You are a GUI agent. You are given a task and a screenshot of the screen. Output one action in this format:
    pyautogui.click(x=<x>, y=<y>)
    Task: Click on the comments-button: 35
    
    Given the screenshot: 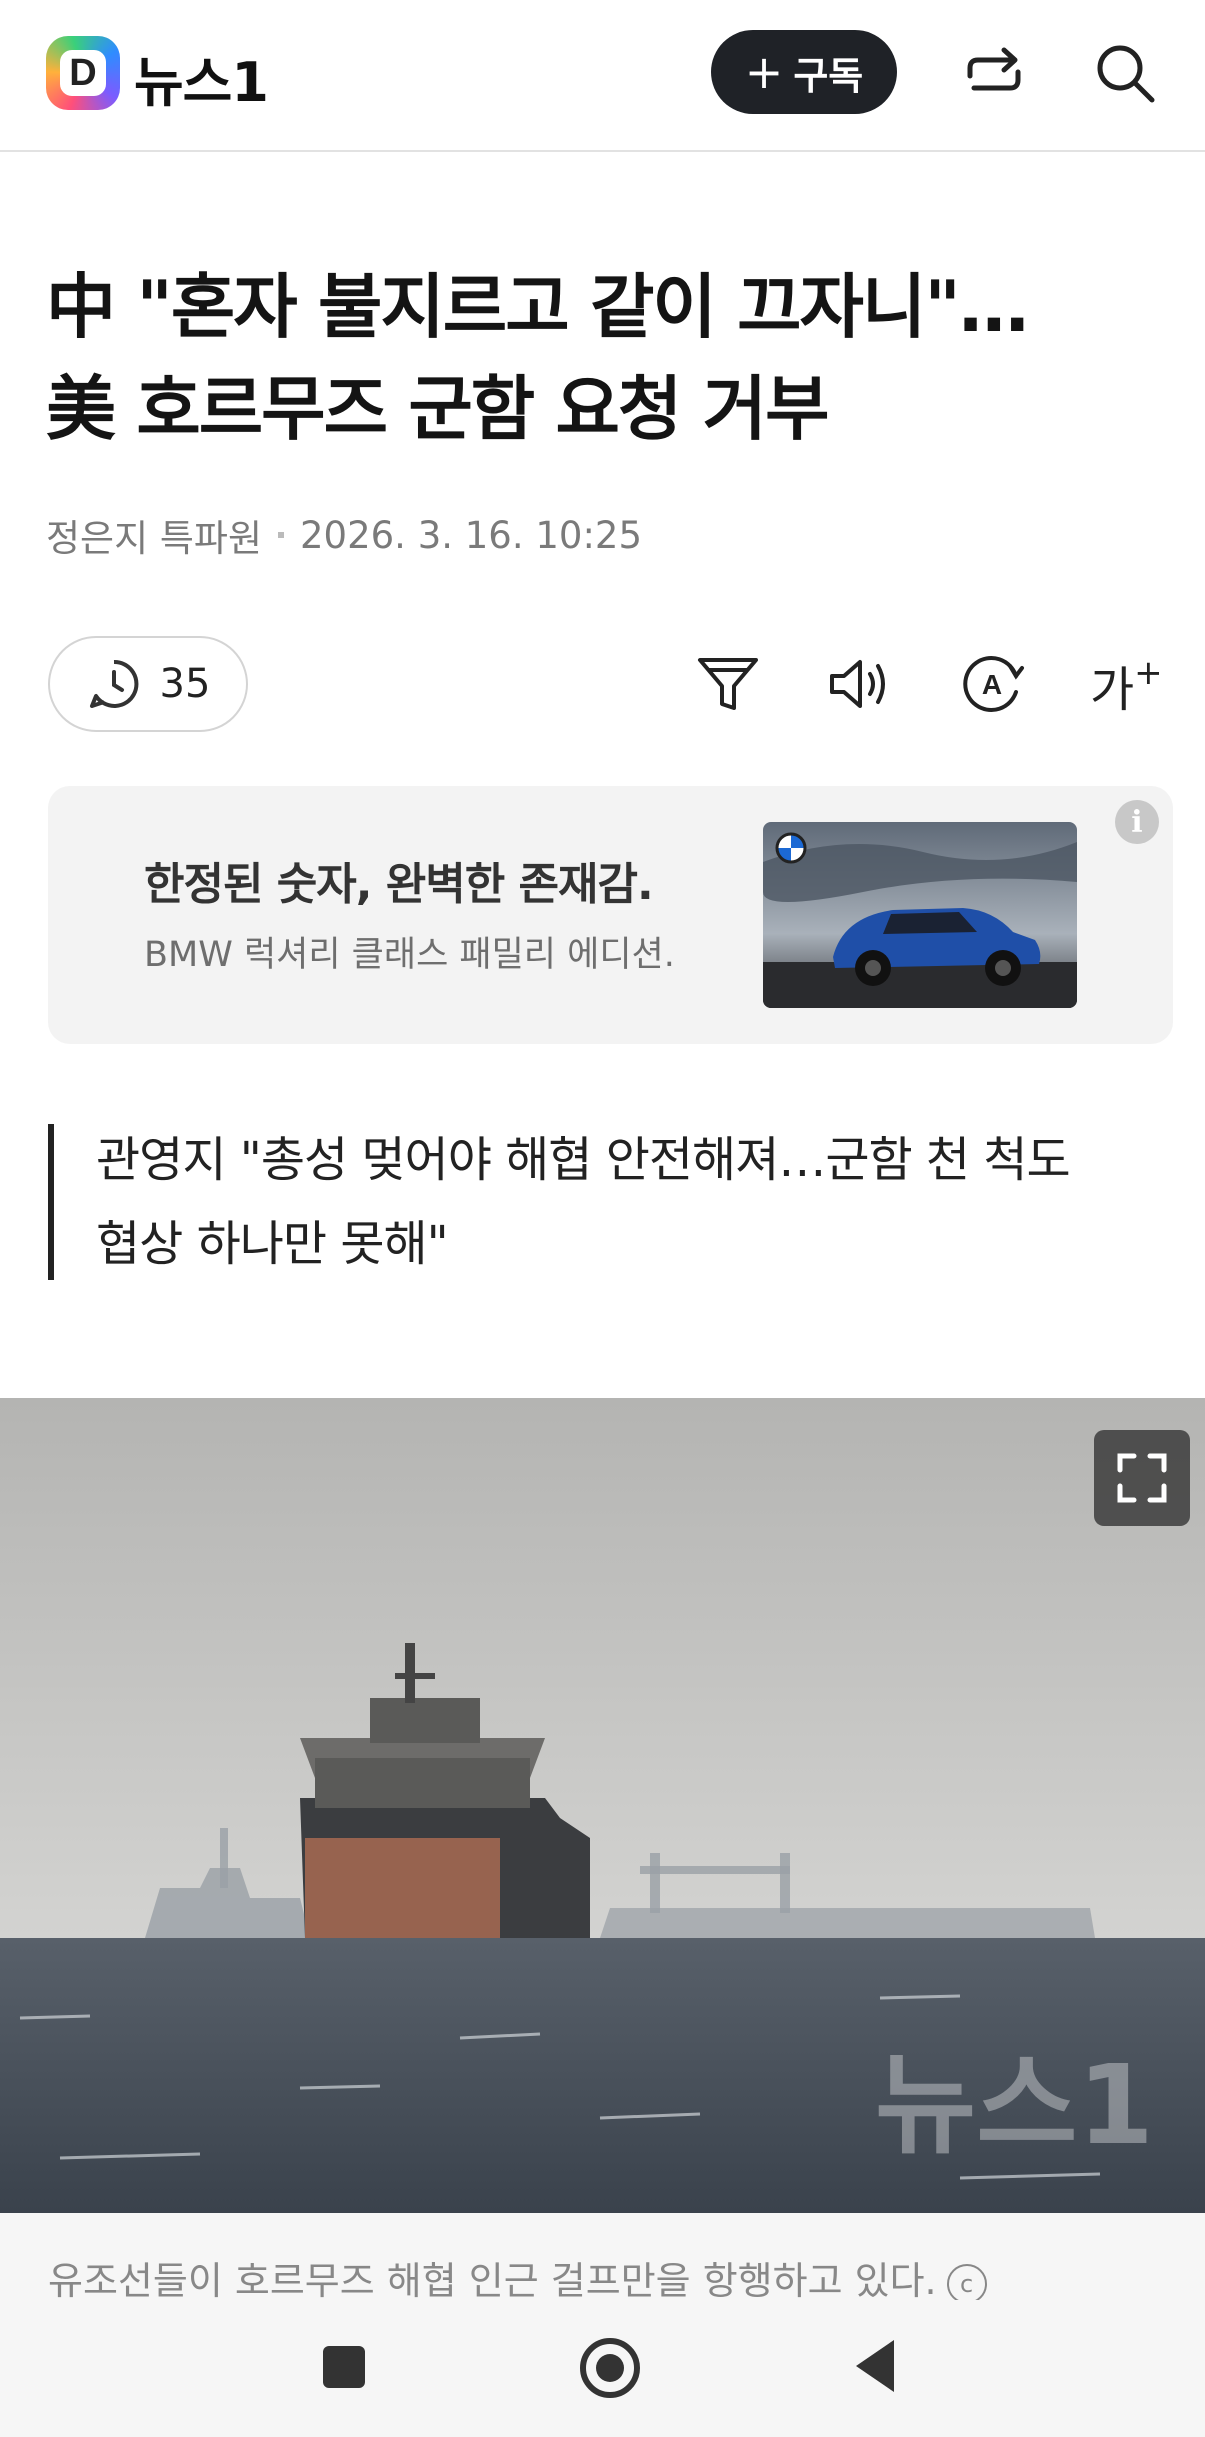 What is the action you would take?
    pyautogui.click(x=148, y=684)
    